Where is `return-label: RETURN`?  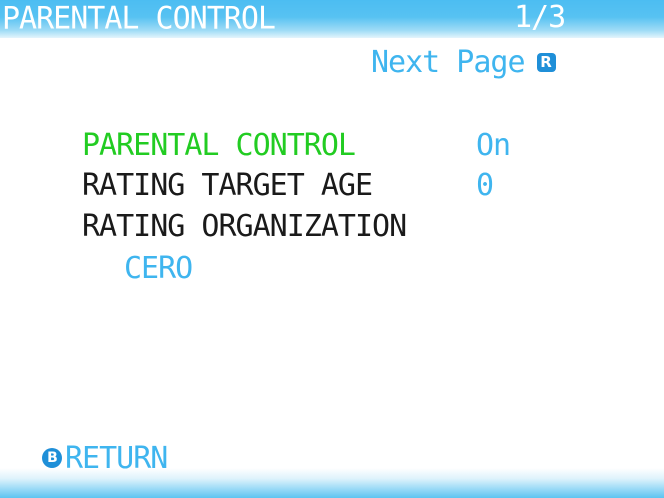
return-label: RETURN is located at coordinates (116, 458).